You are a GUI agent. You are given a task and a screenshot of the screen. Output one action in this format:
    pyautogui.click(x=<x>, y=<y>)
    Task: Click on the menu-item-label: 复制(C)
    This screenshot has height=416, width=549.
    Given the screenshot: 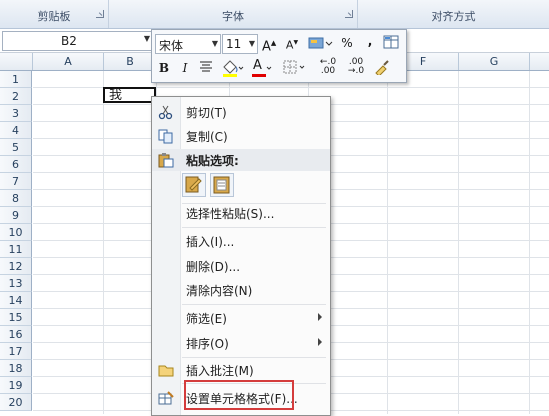 What is the action you would take?
    pyautogui.click(x=207, y=137)
    